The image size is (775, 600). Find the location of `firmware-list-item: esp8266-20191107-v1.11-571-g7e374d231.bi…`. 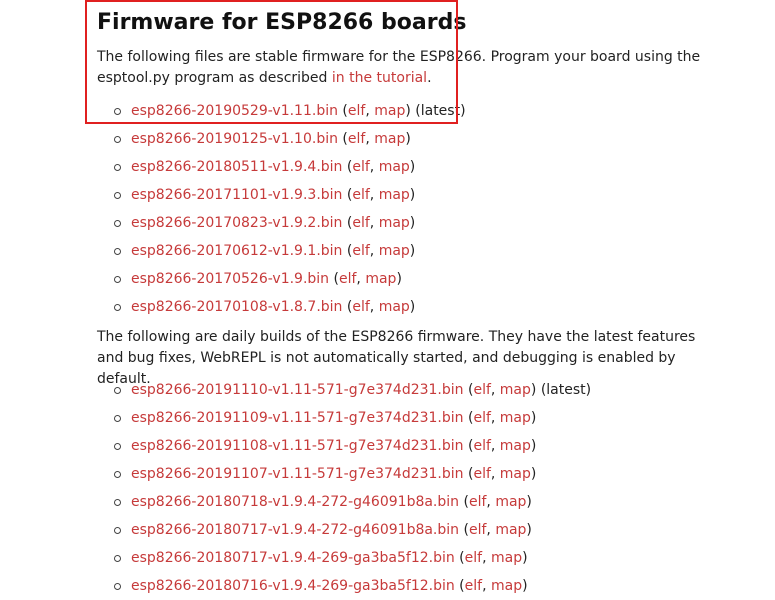

firmware-list-item: esp8266-20191107-v1.11-571-g7e374d231.bi… is located at coordinates (417, 474).